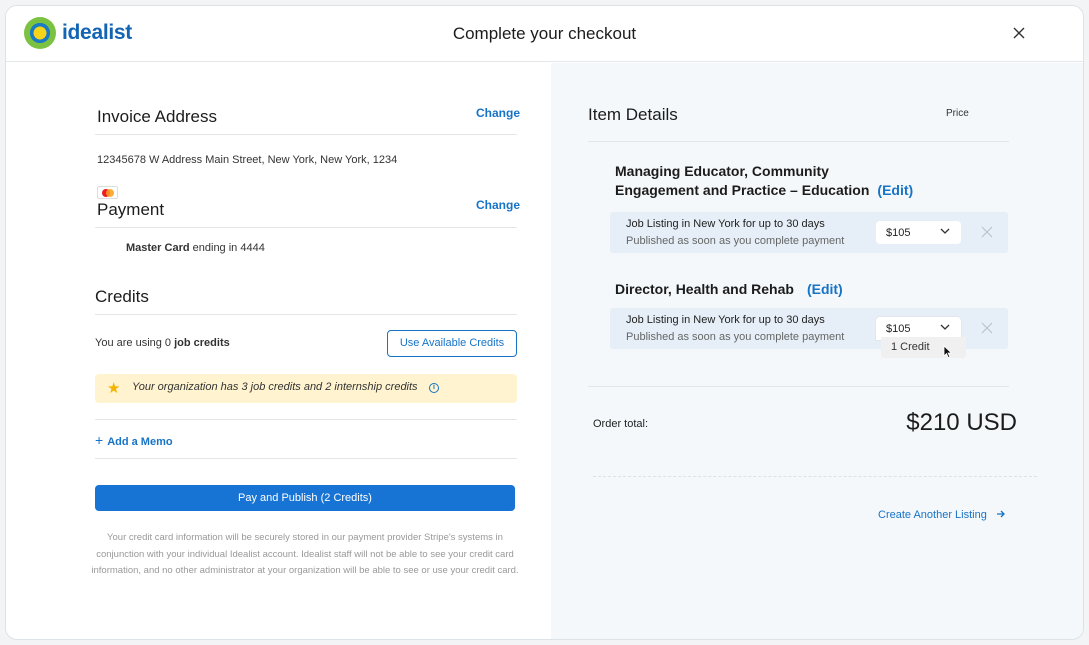  What do you see at coordinates (305, 498) in the screenshot?
I see `pay-and-publish-button: Pay and Publish (2 Credits)` at bounding box center [305, 498].